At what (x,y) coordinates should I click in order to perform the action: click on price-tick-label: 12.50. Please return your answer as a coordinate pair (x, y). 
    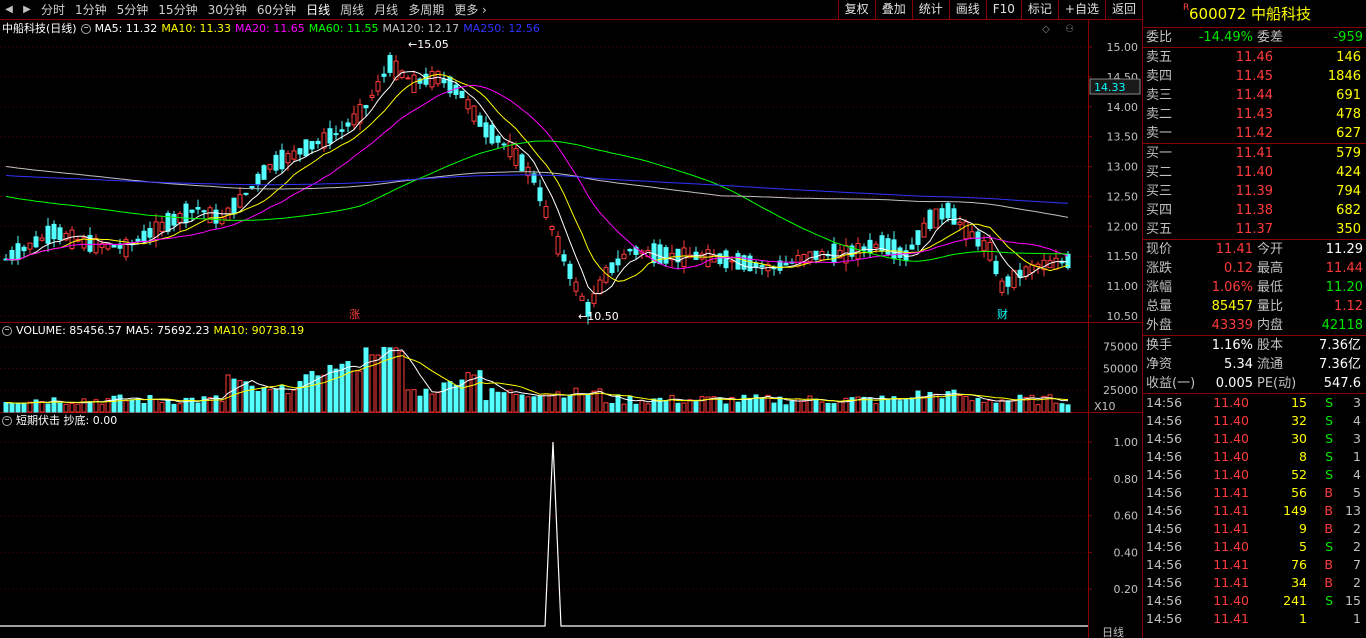
    Looking at the image, I should click on (1123, 196).